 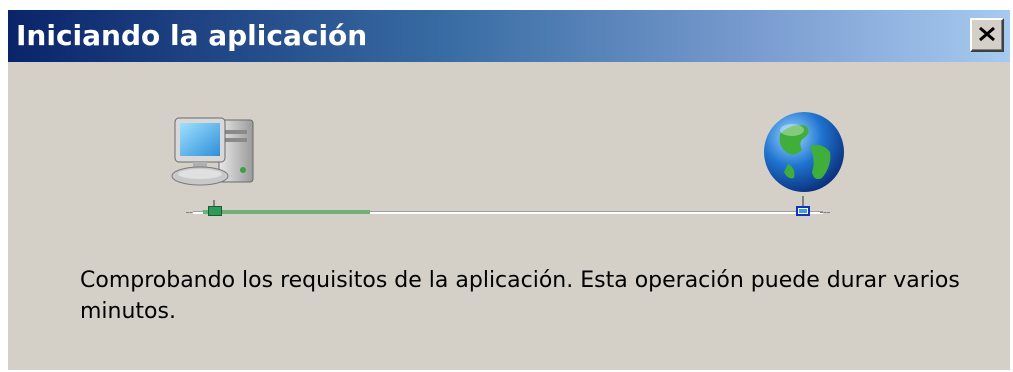 What do you see at coordinates (509, 36) in the screenshot?
I see `title-bar: Iniciando la aplicación` at bounding box center [509, 36].